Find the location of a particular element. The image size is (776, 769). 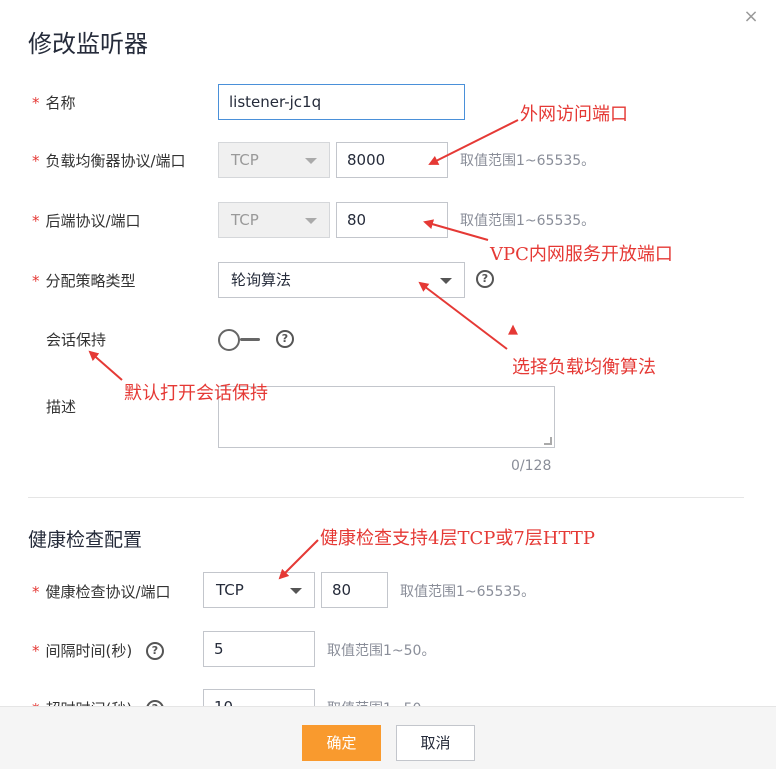

description-textarea is located at coordinates (386, 417).